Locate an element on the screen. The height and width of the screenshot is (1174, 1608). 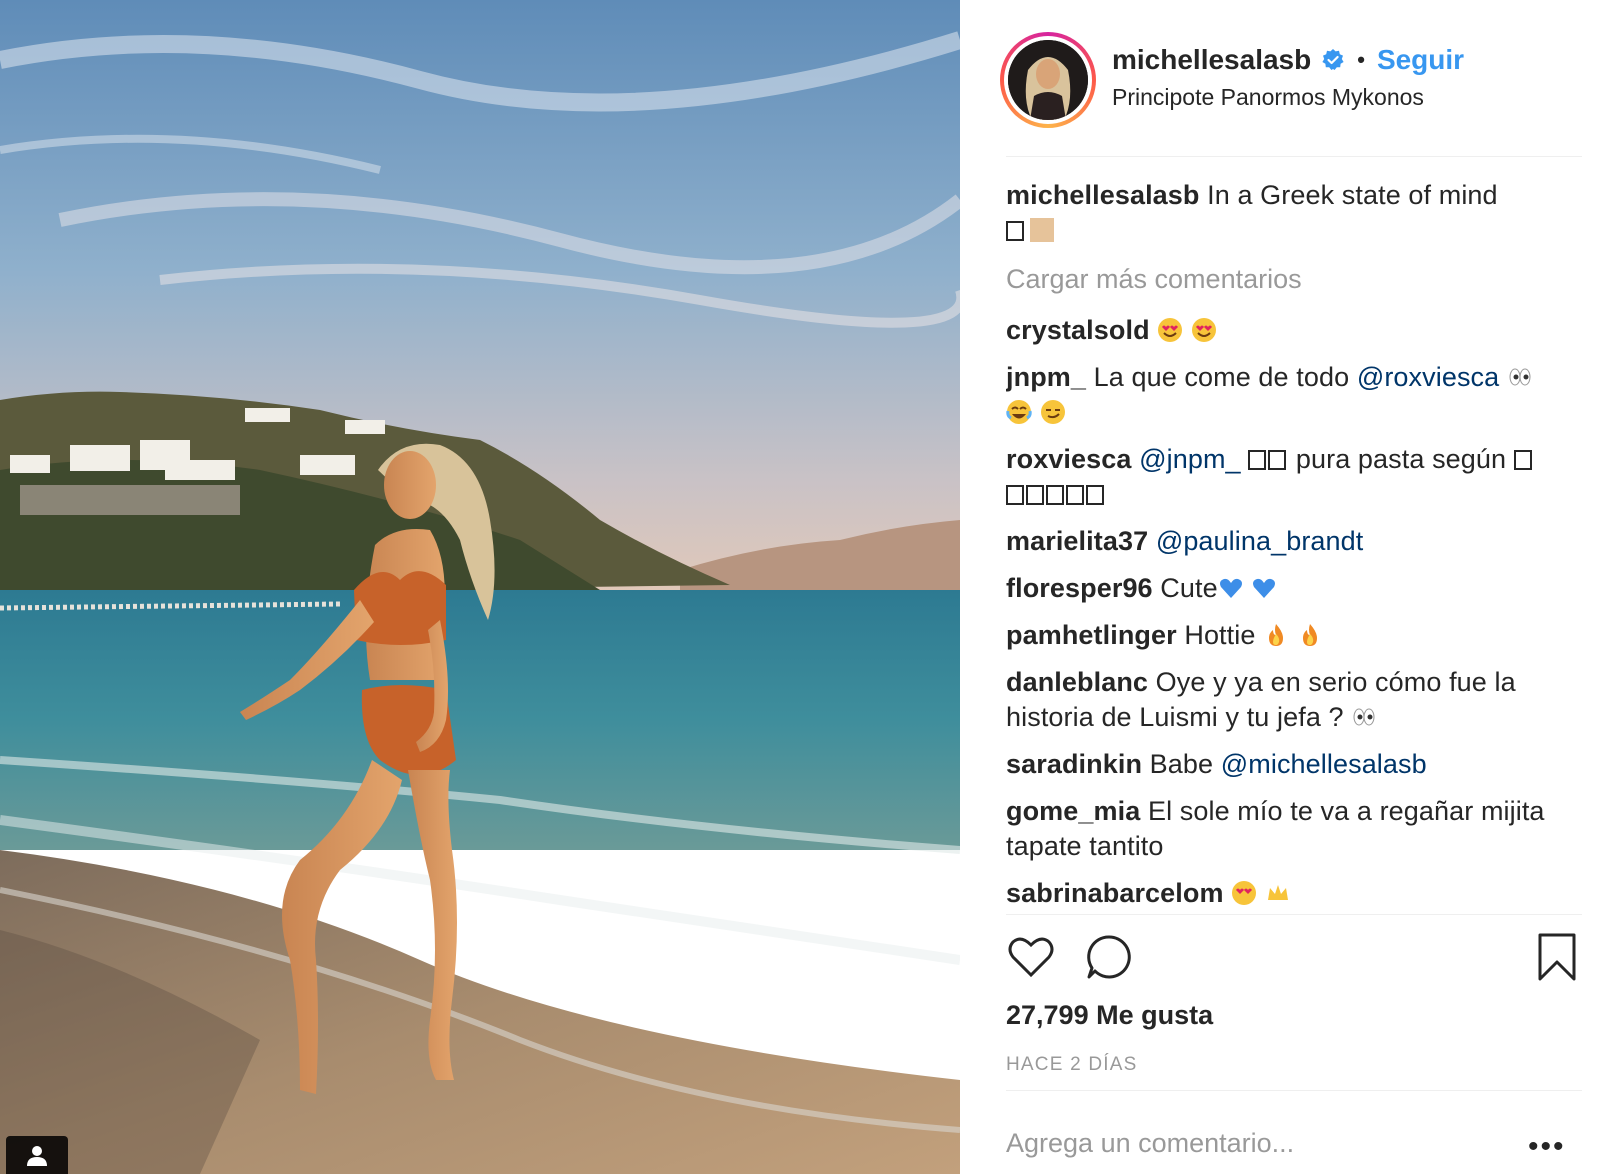
user-tag-button is located at coordinates (37, 1155).